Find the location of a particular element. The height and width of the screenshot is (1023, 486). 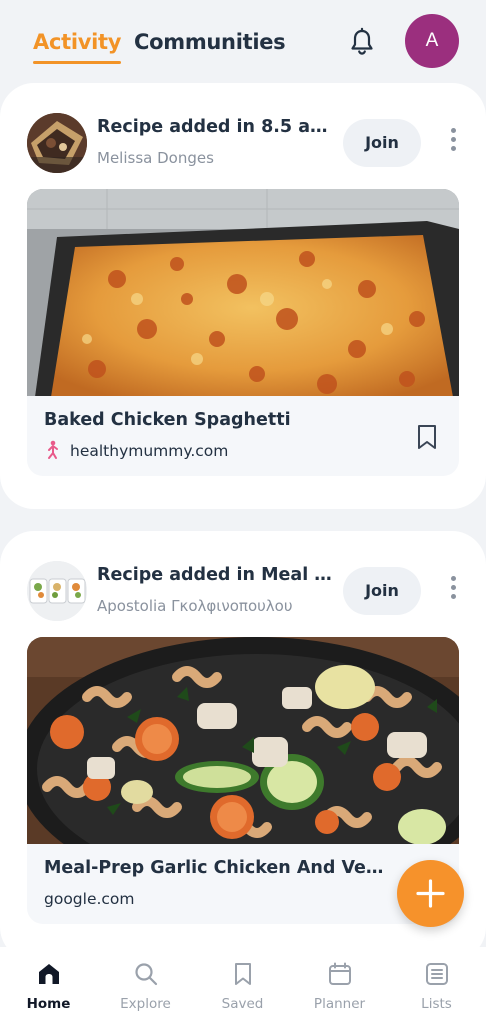

nav-saved: Saved is located at coordinates (242, 985).